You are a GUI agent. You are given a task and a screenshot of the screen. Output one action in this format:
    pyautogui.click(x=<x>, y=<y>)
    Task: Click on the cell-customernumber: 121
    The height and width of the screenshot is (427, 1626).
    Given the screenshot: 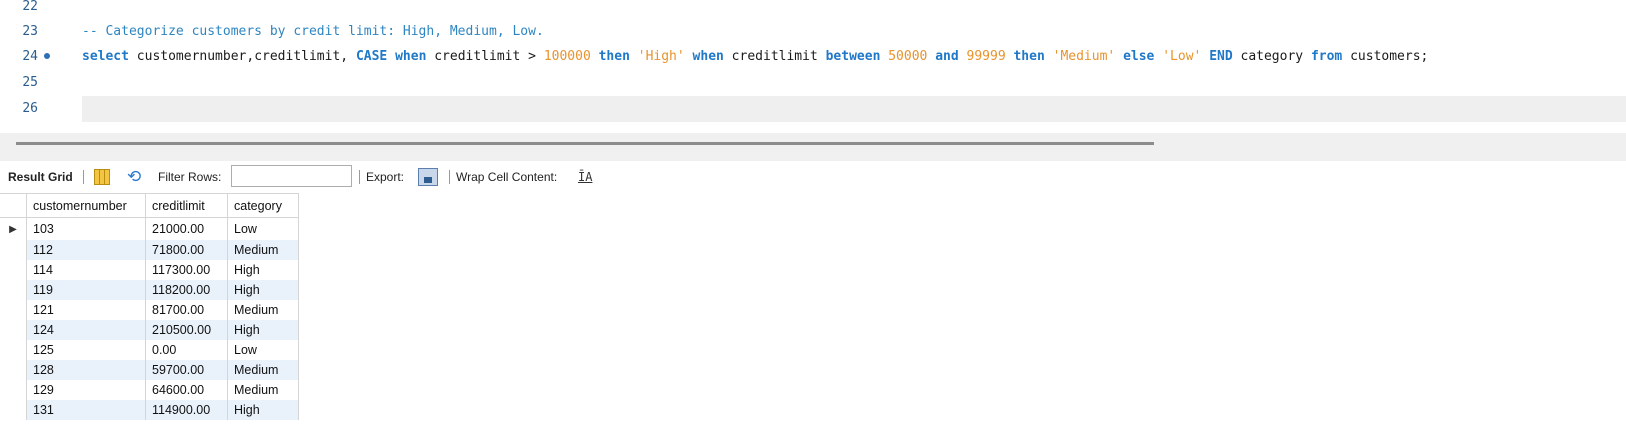 What is the action you would take?
    pyautogui.click(x=86, y=310)
    